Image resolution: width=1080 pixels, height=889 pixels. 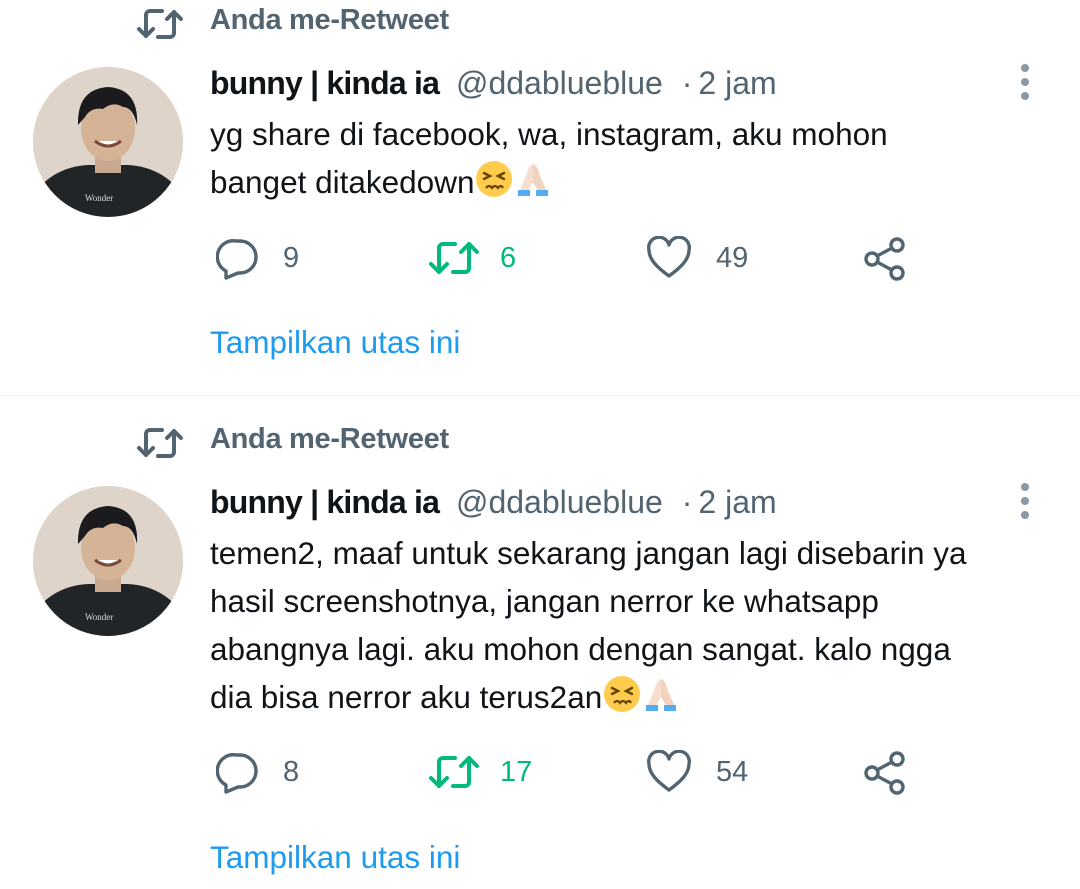 What do you see at coordinates (732, 772) in the screenshot?
I see `like-count: 54` at bounding box center [732, 772].